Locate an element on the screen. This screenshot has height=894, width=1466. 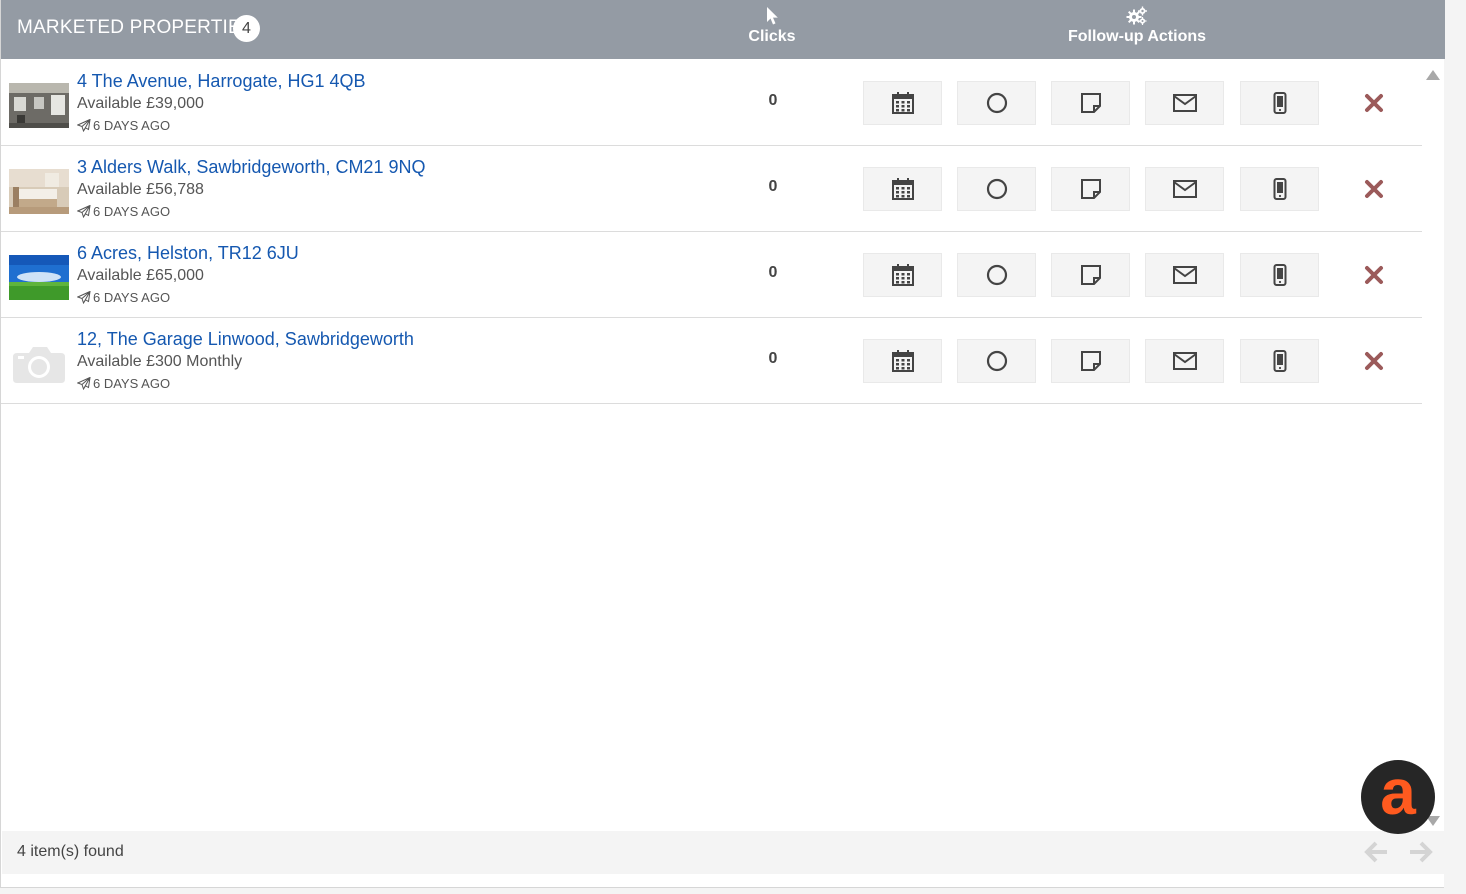
property-availability: Available £39,000 is located at coordinates (140, 103).